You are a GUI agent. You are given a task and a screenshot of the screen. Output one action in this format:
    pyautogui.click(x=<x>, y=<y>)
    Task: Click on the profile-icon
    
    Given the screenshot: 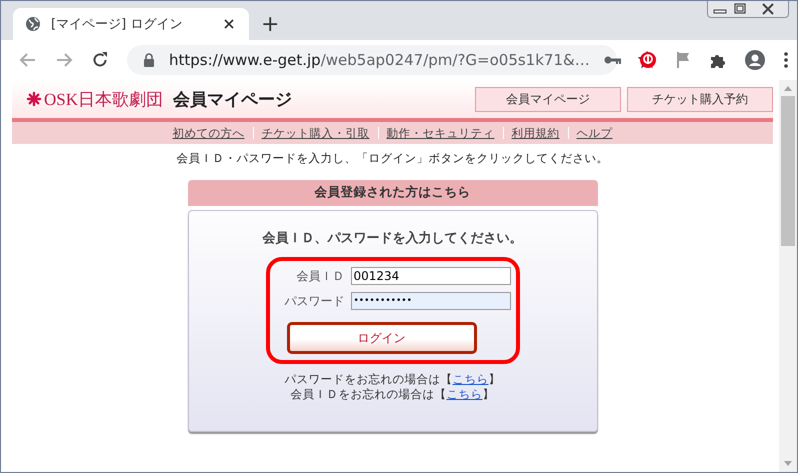 What is the action you would take?
    pyautogui.click(x=755, y=60)
    